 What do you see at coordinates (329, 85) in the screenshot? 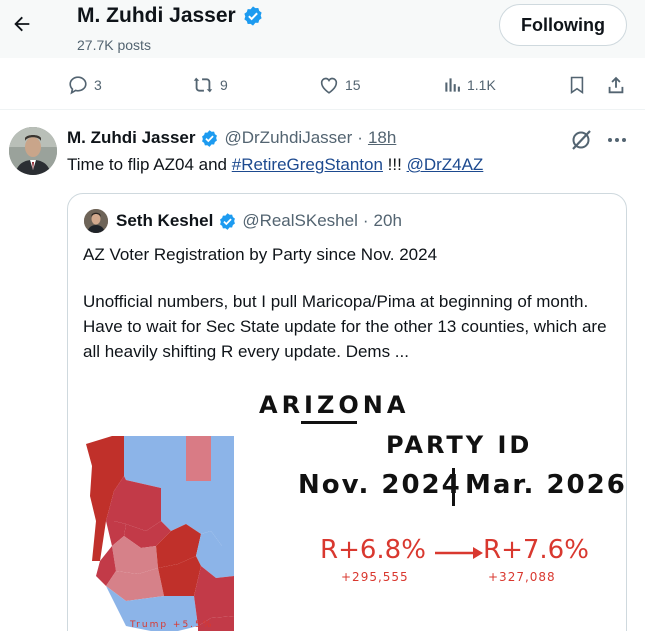
I see `heart-icon` at bounding box center [329, 85].